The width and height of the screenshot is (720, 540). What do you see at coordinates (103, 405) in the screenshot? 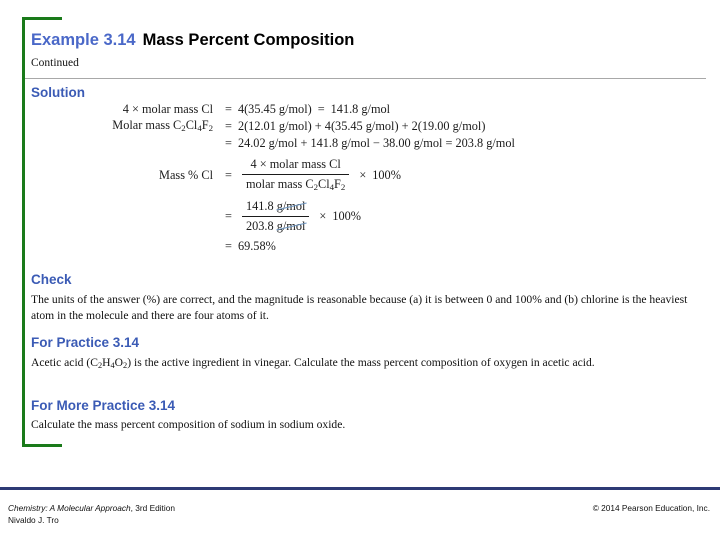
I see `for-more-practice-heading: For More Practice 3.14` at bounding box center [103, 405].